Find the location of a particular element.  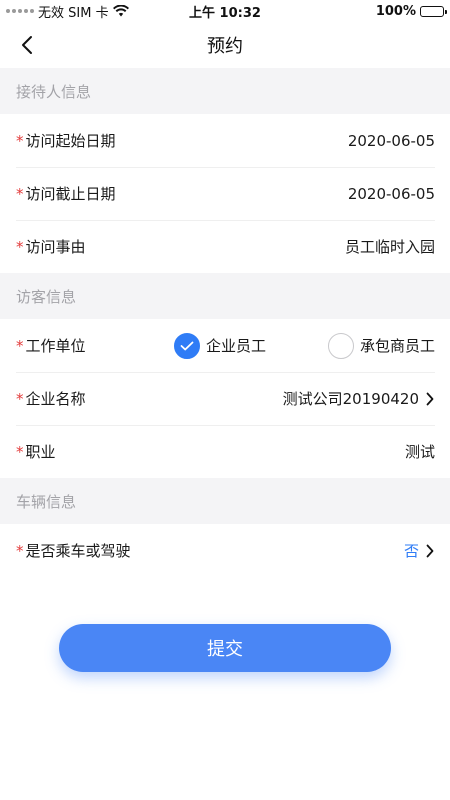

end-date-value: 2020-06-05 is located at coordinates (391, 194).